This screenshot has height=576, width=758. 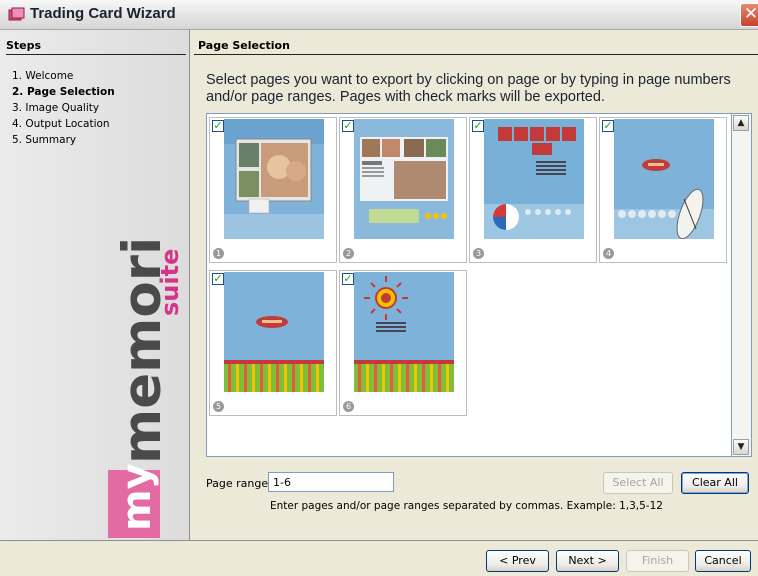 What do you see at coordinates (723, 561) in the screenshot?
I see `cancel-button: Cancel` at bounding box center [723, 561].